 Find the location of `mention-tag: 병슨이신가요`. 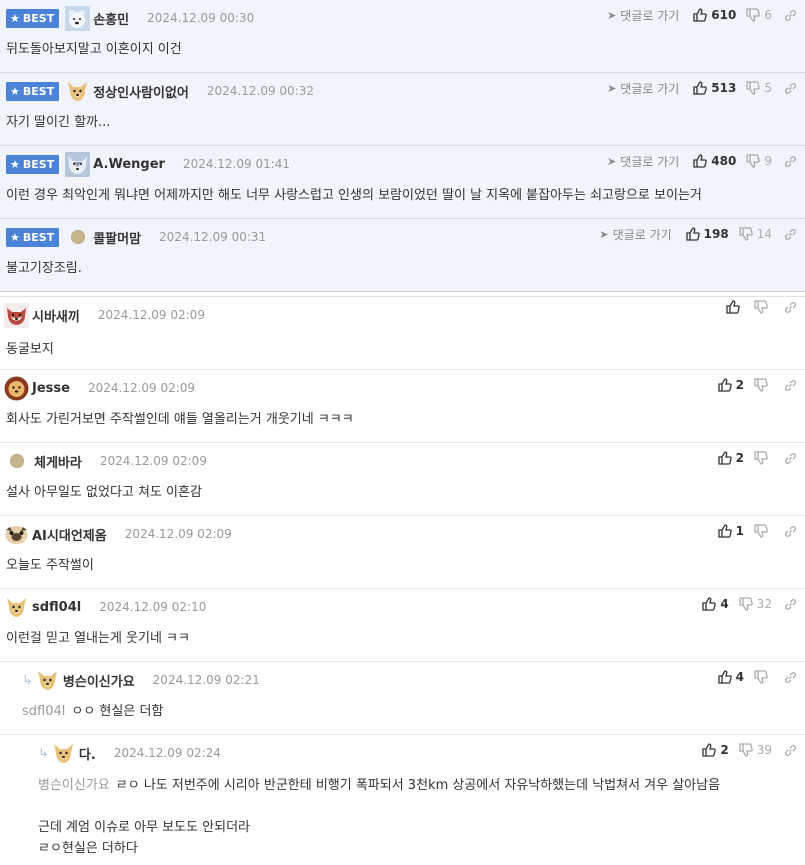

mention-tag: 병슨이신가요 is located at coordinates (74, 785).